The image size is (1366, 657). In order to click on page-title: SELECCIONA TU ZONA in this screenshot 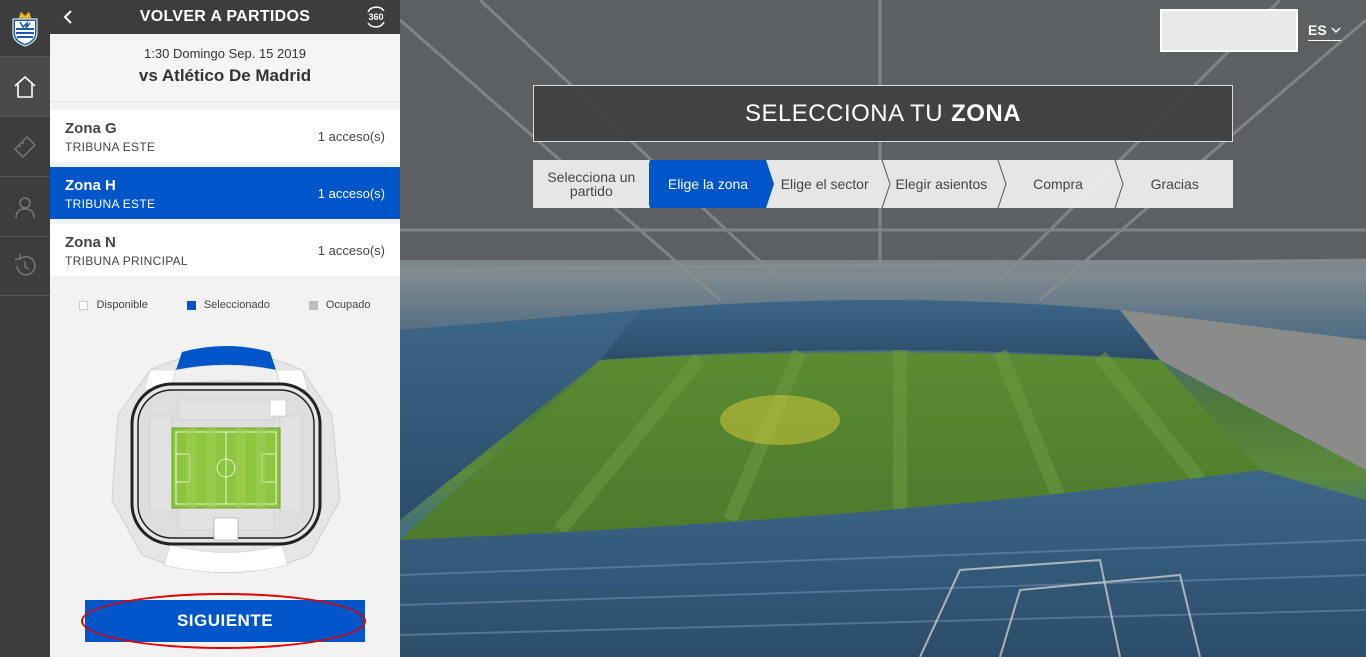, I will do `click(883, 113)`.